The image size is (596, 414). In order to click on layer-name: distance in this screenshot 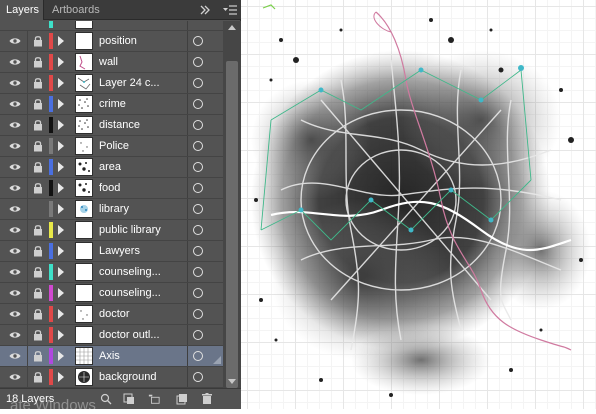, I will do `click(142, 125)`.